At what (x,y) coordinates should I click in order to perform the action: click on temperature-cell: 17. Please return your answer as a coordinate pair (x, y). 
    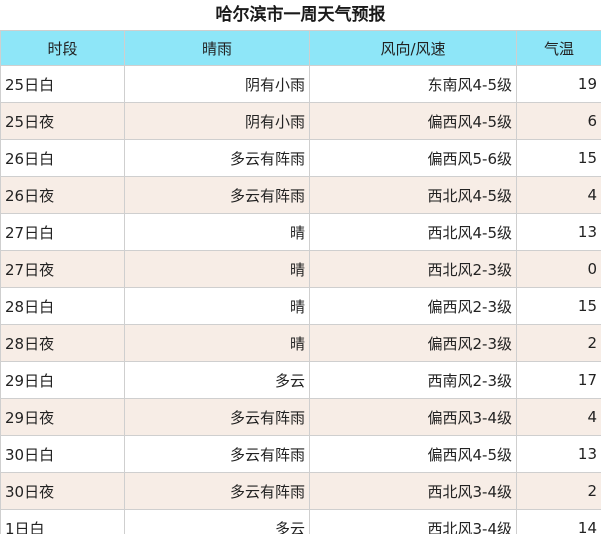
    Looking at the image, I should click on (558, 380).